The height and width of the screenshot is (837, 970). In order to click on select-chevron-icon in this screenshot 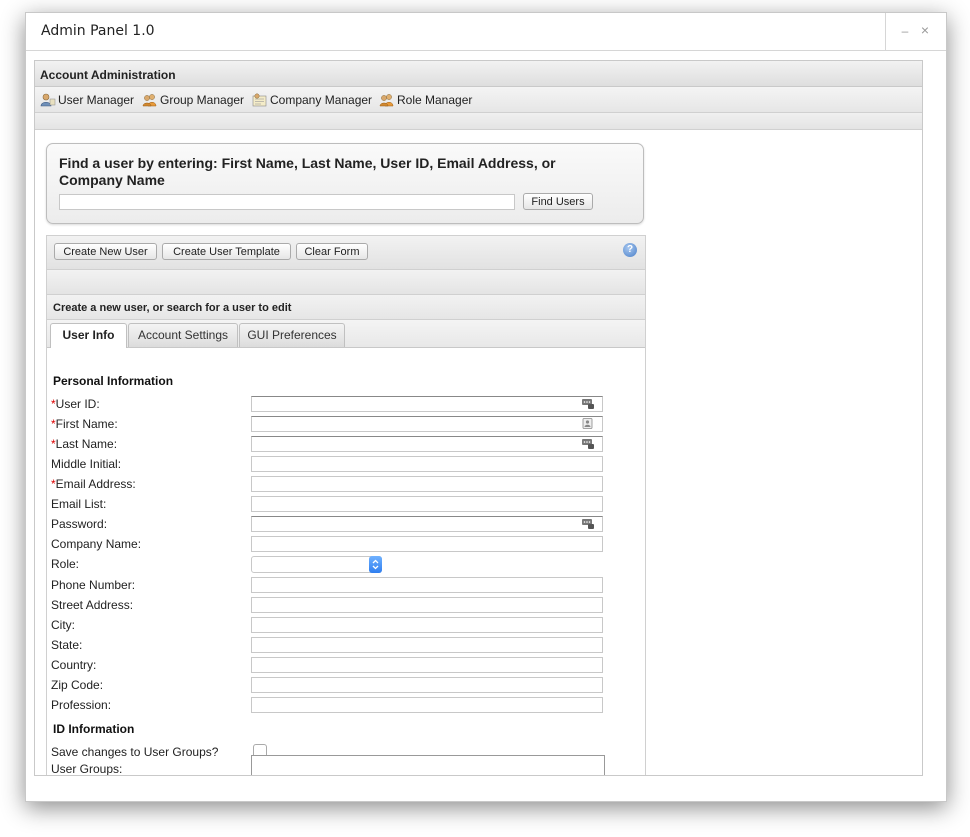, I will do `click(375, 564)`.